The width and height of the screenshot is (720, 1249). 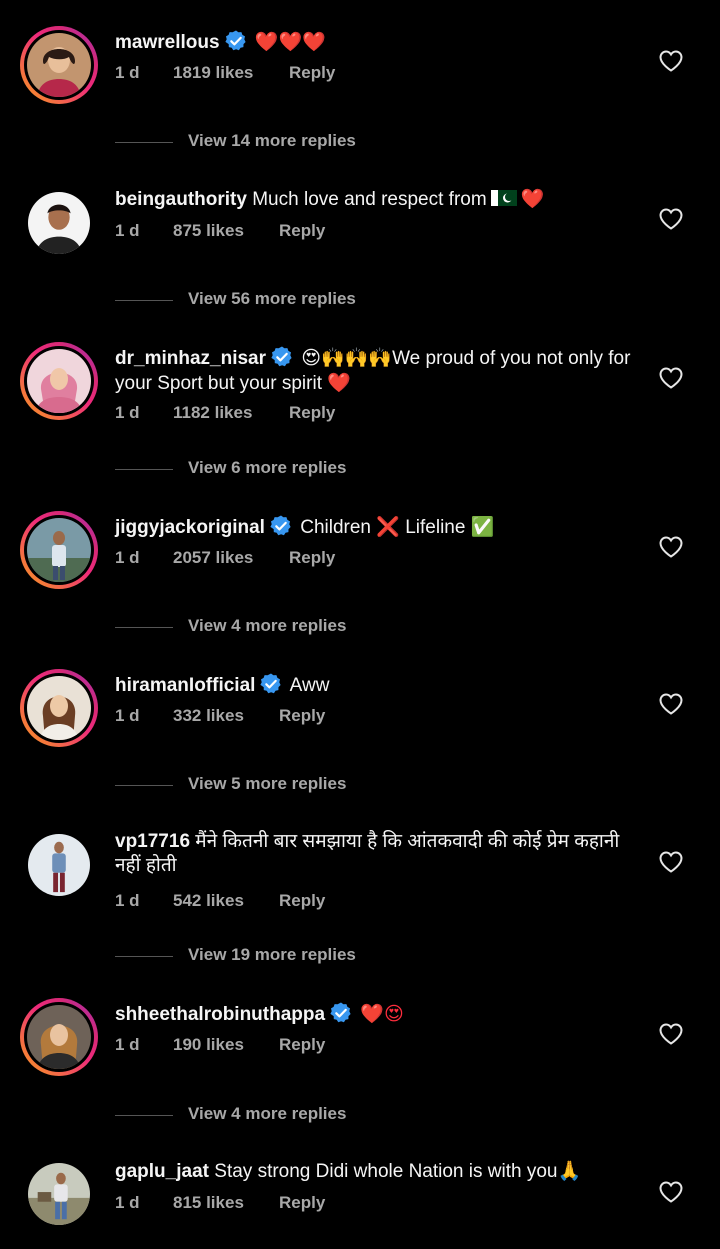 I want to click on view-replies-label: View 5 more replies, so click(x=267, y=783).